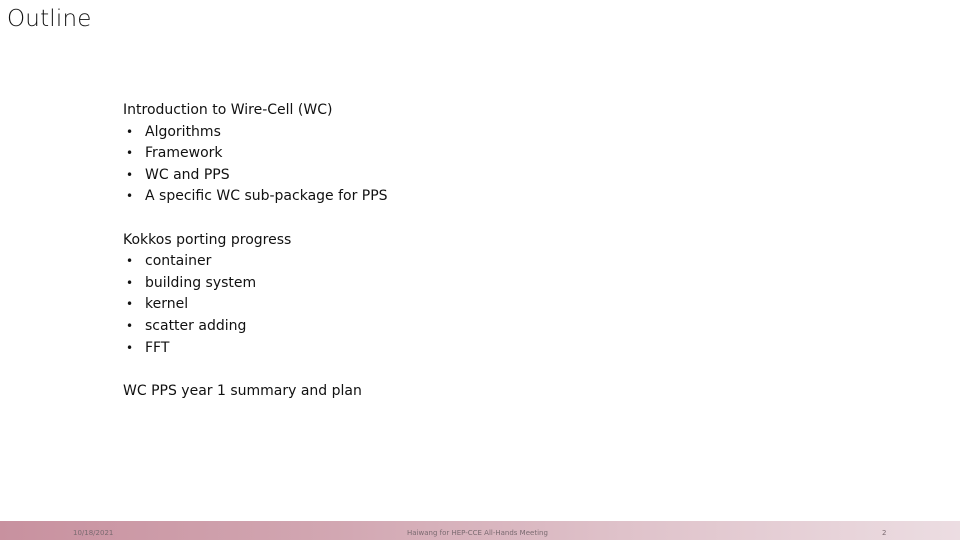 Image resolution: width=960 pixels, height=540 pixels. What do you see at coordinates (423, 262) in the screenshot?
I see `list-item: • container` at bounding box center [423, 262].